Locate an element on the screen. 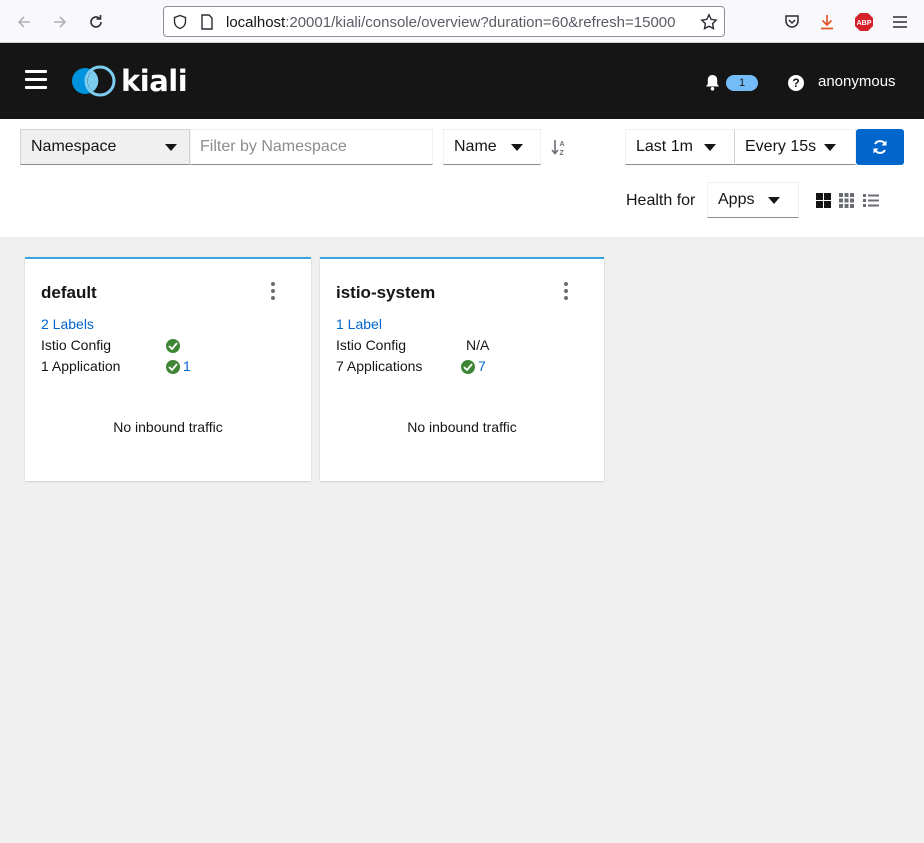  filter-type-select: Namespace is located at coordinates (105, 147).